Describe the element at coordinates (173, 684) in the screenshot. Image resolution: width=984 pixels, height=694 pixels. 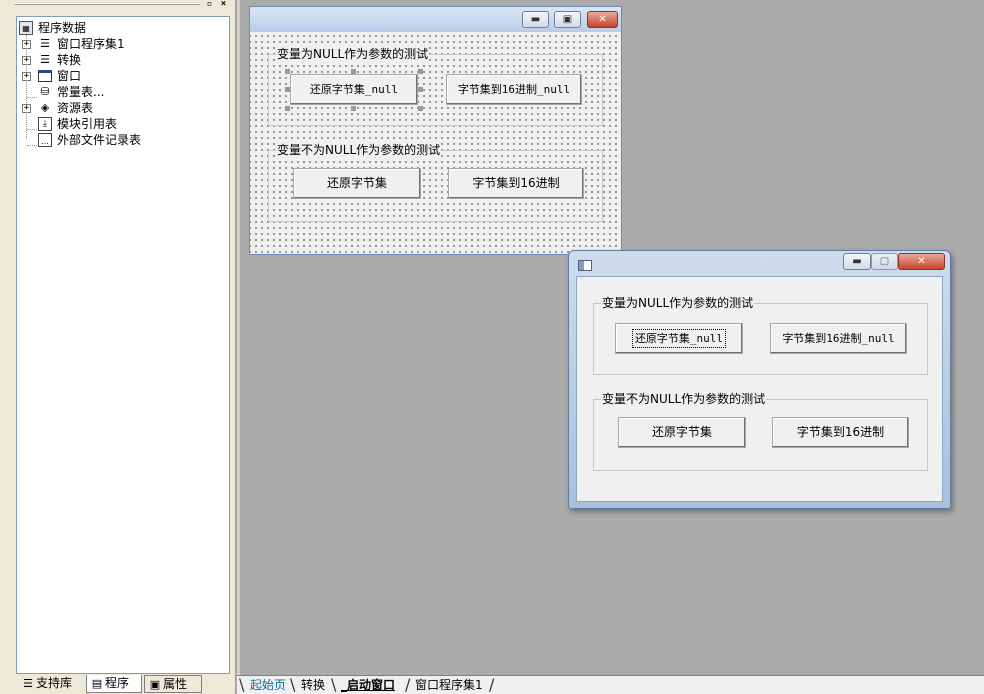
I see `tab-properties: ▣ 属性` at that location.